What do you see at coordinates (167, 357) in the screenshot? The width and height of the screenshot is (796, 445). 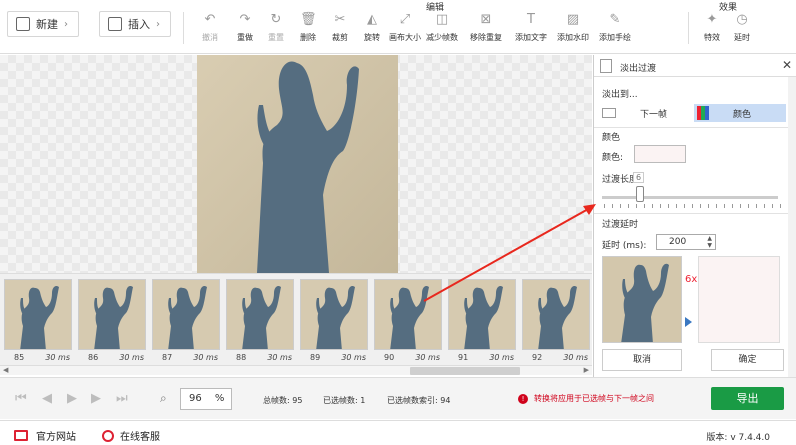 I see `frame-number: 87` at bounding box center [167, 357].